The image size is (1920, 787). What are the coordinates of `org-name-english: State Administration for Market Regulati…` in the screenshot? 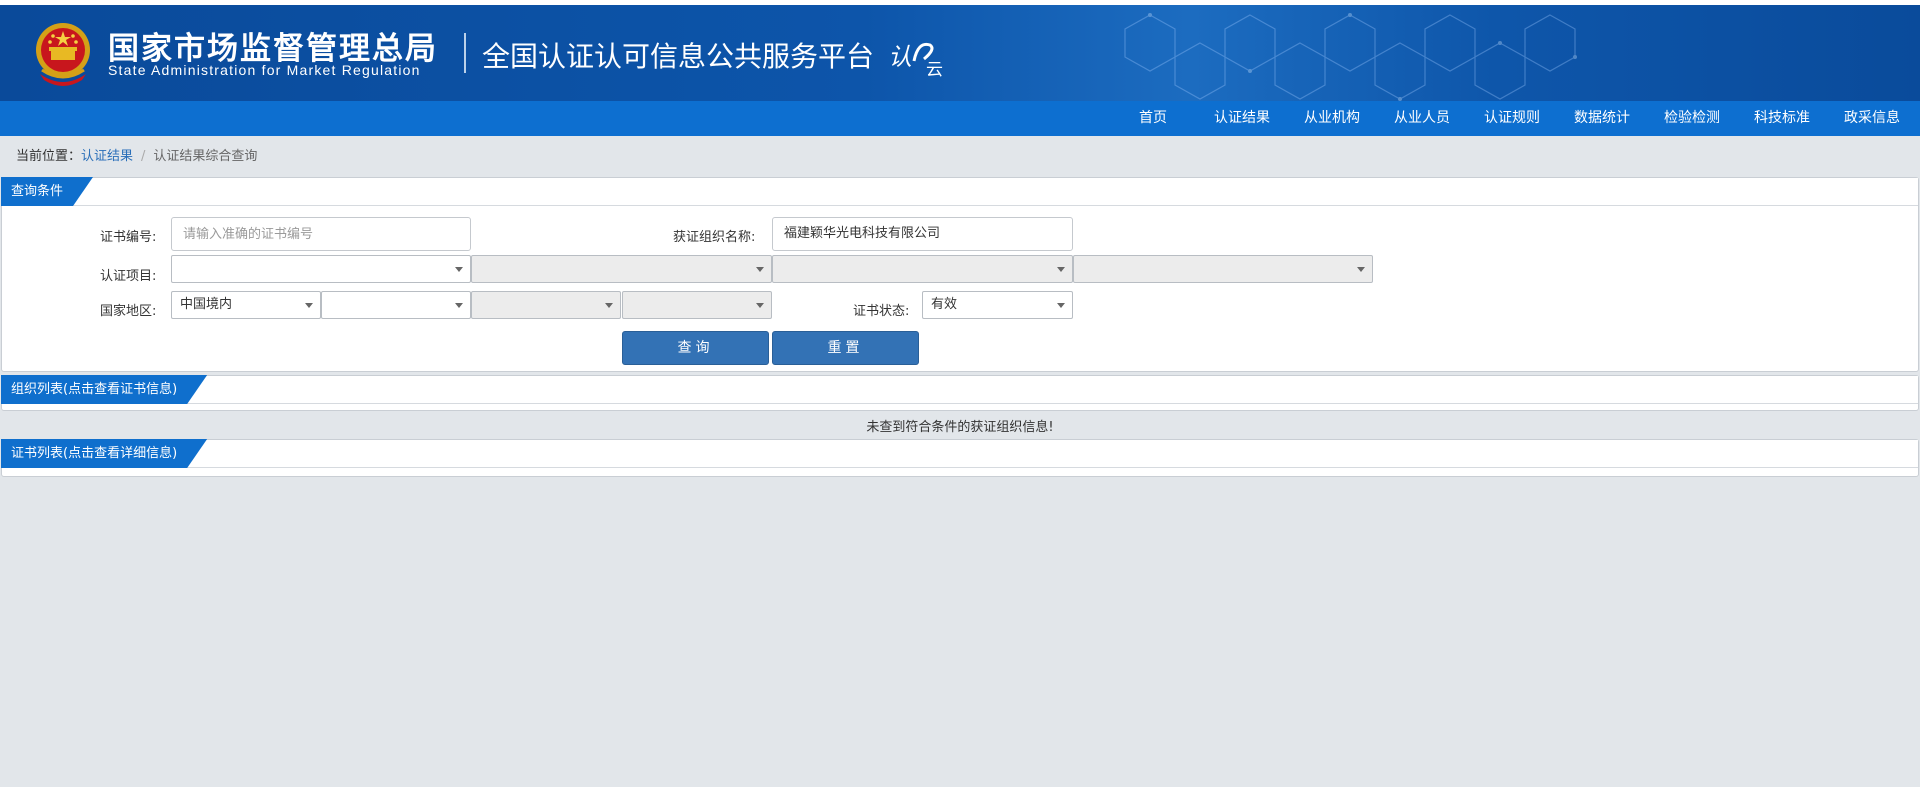 It's located at (264, 70).